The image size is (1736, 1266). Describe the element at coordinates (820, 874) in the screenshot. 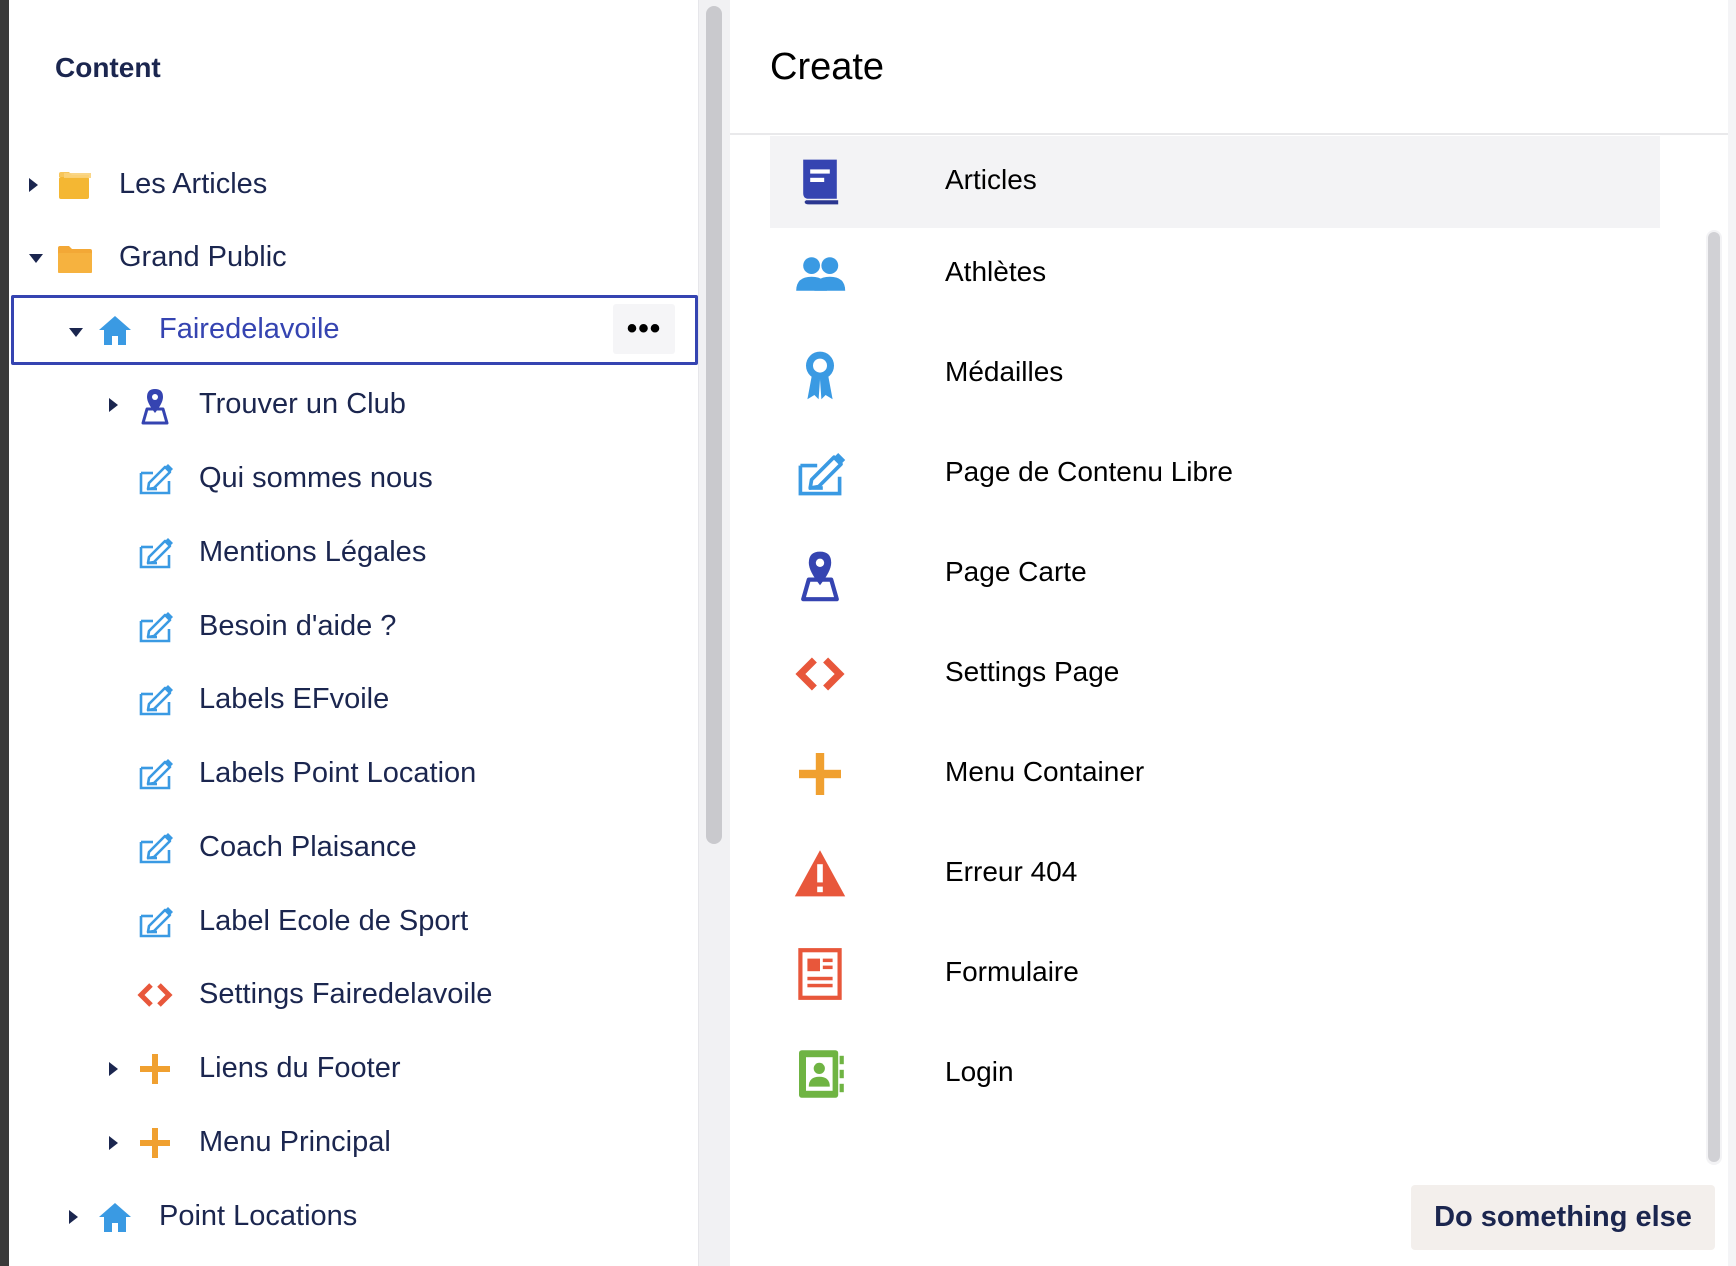

I see `warning-icon` at that location.